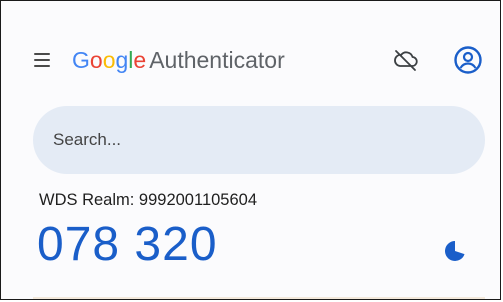  What do you see at coordinates (42, 60) in the screenshot?
I see `menu-icon` at bounding box center [42, 60].